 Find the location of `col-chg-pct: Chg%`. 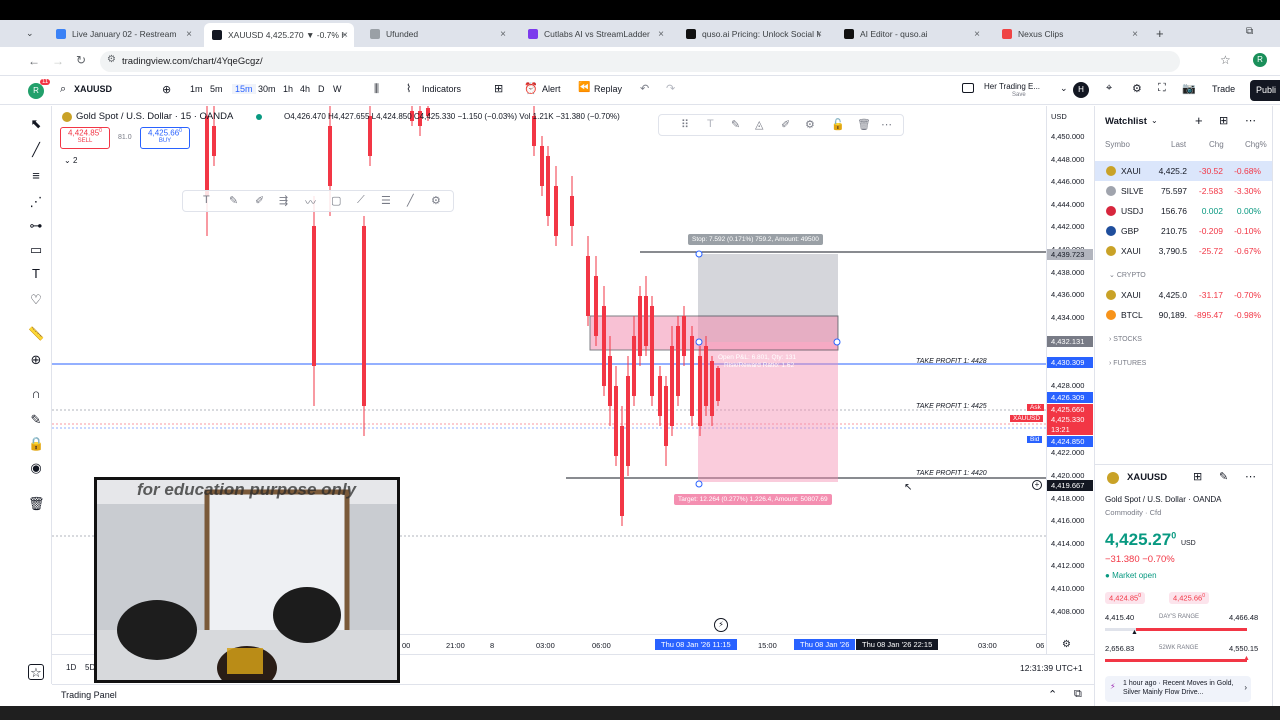

col-chg-pct: Chg% is located at coordinates (1256, 144).